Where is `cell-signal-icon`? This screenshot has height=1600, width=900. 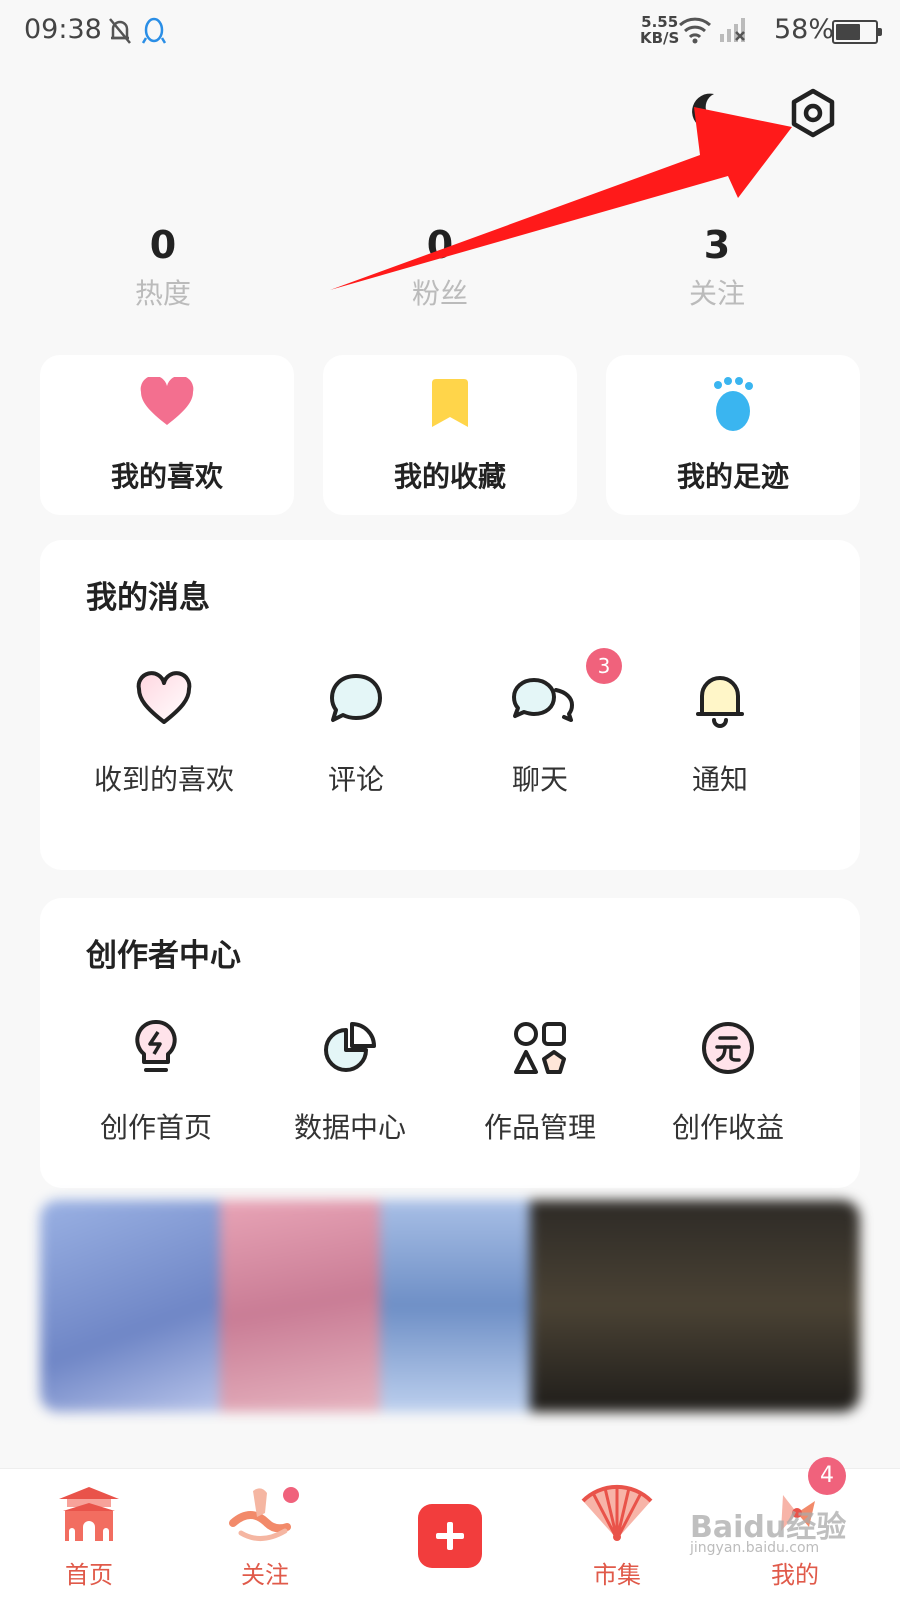 cell-signal-icon is located at coordinates (734, 32).